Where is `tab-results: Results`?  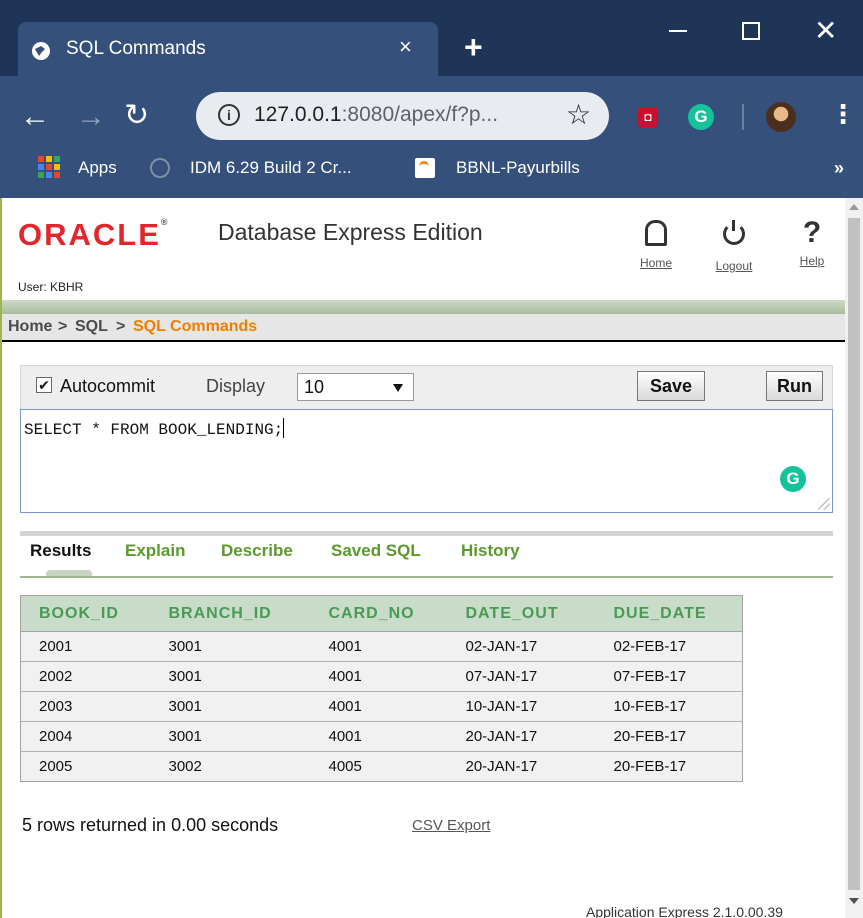 tab-results: Results is located at coordinates (60, 551).